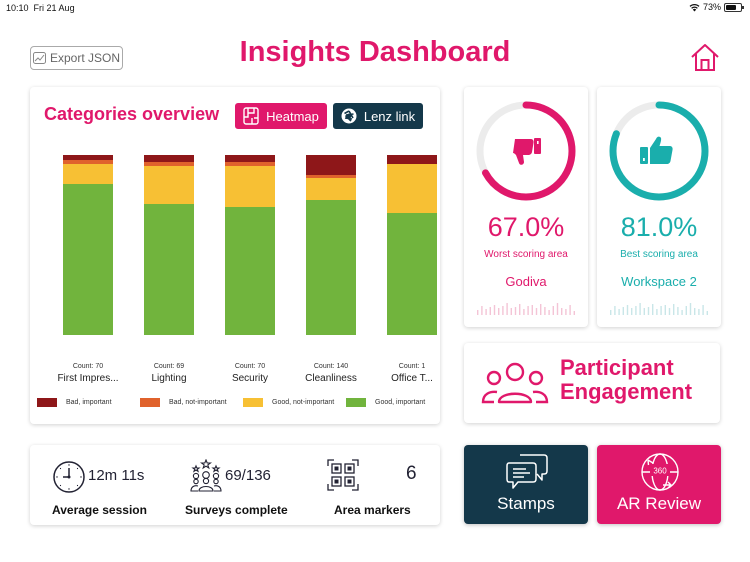  I want to click on status-time: 10:10 Fri 21 Aug, so click(40, 8).